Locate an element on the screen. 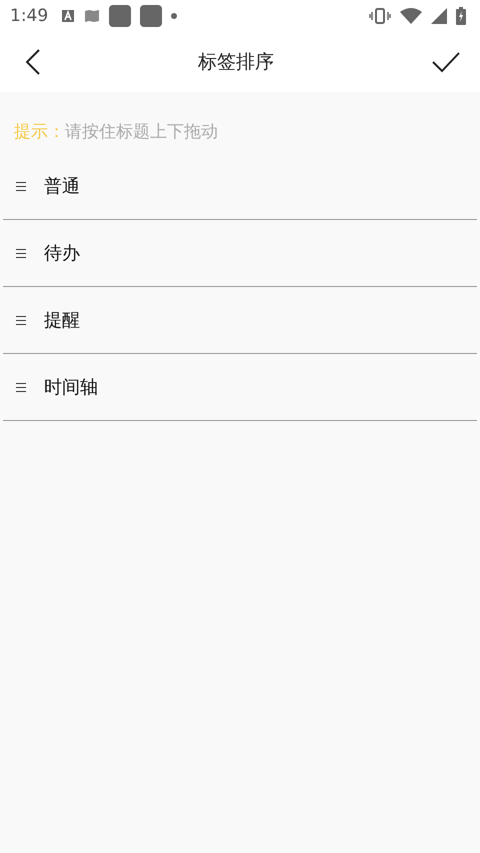  notification-icon is located at coordinates (68, 16).